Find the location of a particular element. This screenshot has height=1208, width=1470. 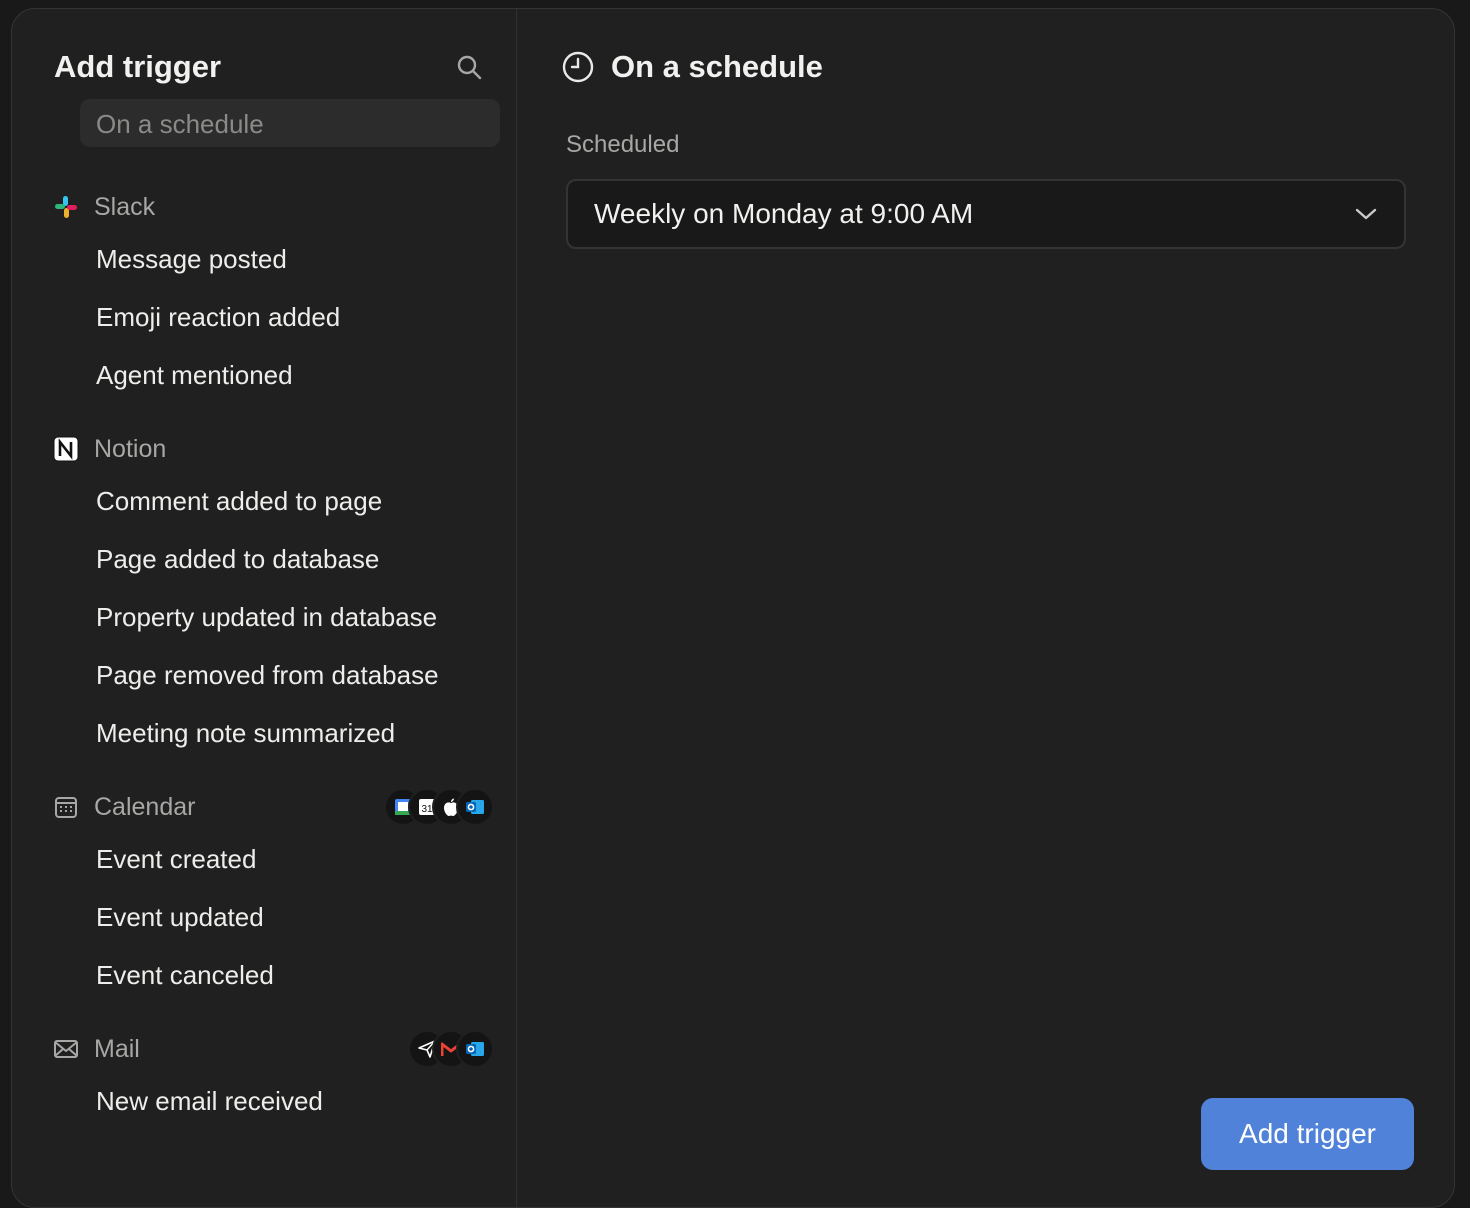

mail-integrations is located at coordinates (458, 1049).